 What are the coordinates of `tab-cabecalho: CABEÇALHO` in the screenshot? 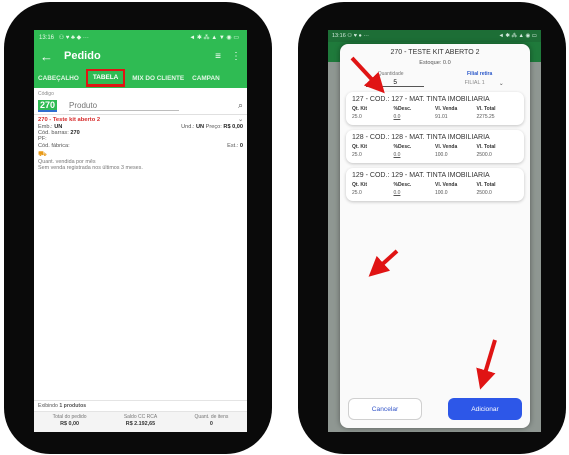 It's located at (58, 78).